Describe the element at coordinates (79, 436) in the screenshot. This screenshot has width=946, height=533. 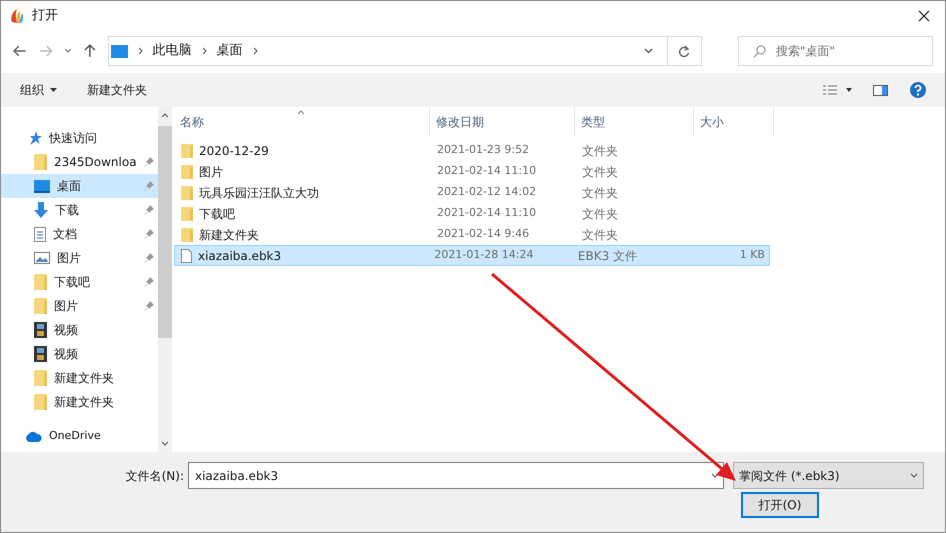
I see `sidebar-item: OneDrive` at that location.